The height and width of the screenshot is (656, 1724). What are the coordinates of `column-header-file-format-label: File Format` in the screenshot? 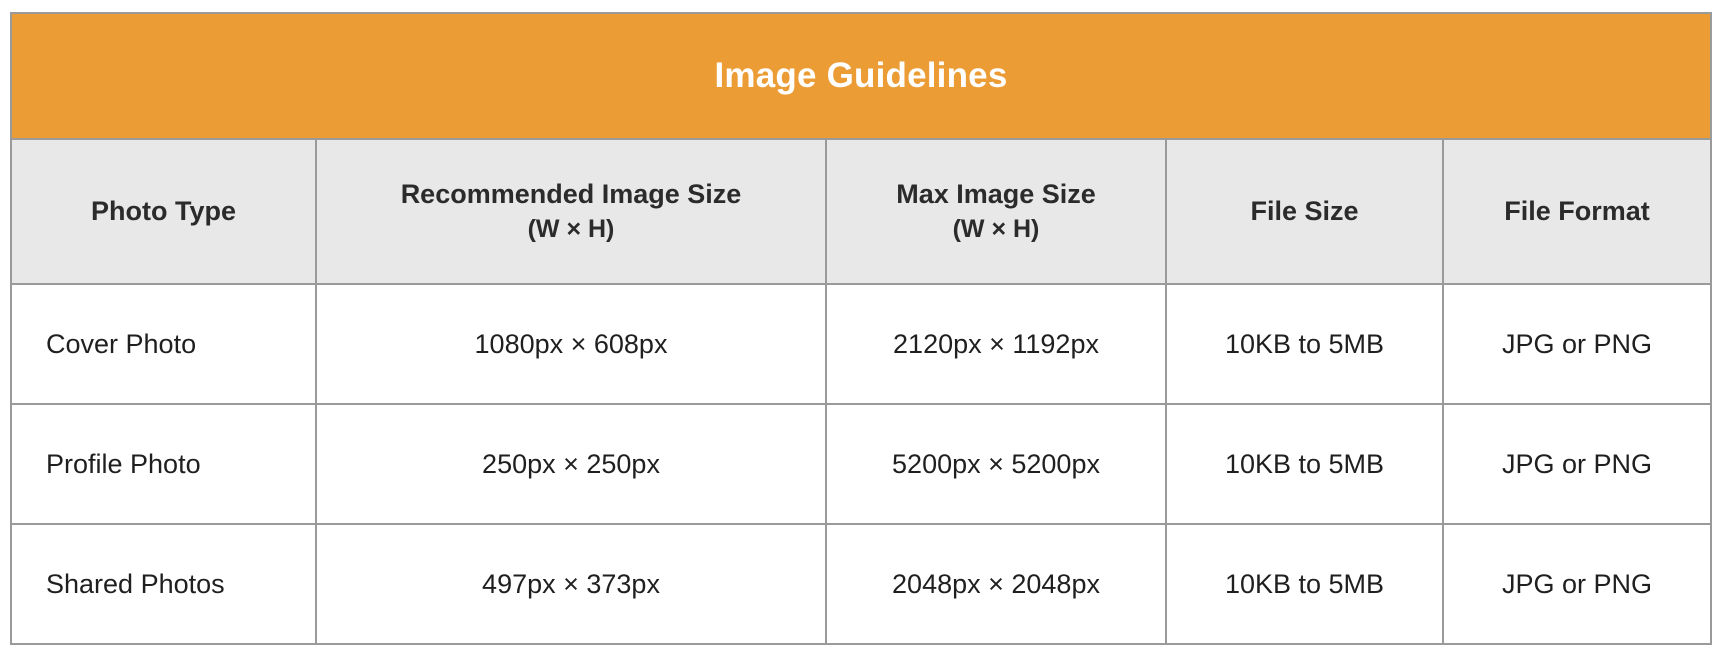 It's located at (1577, 211).